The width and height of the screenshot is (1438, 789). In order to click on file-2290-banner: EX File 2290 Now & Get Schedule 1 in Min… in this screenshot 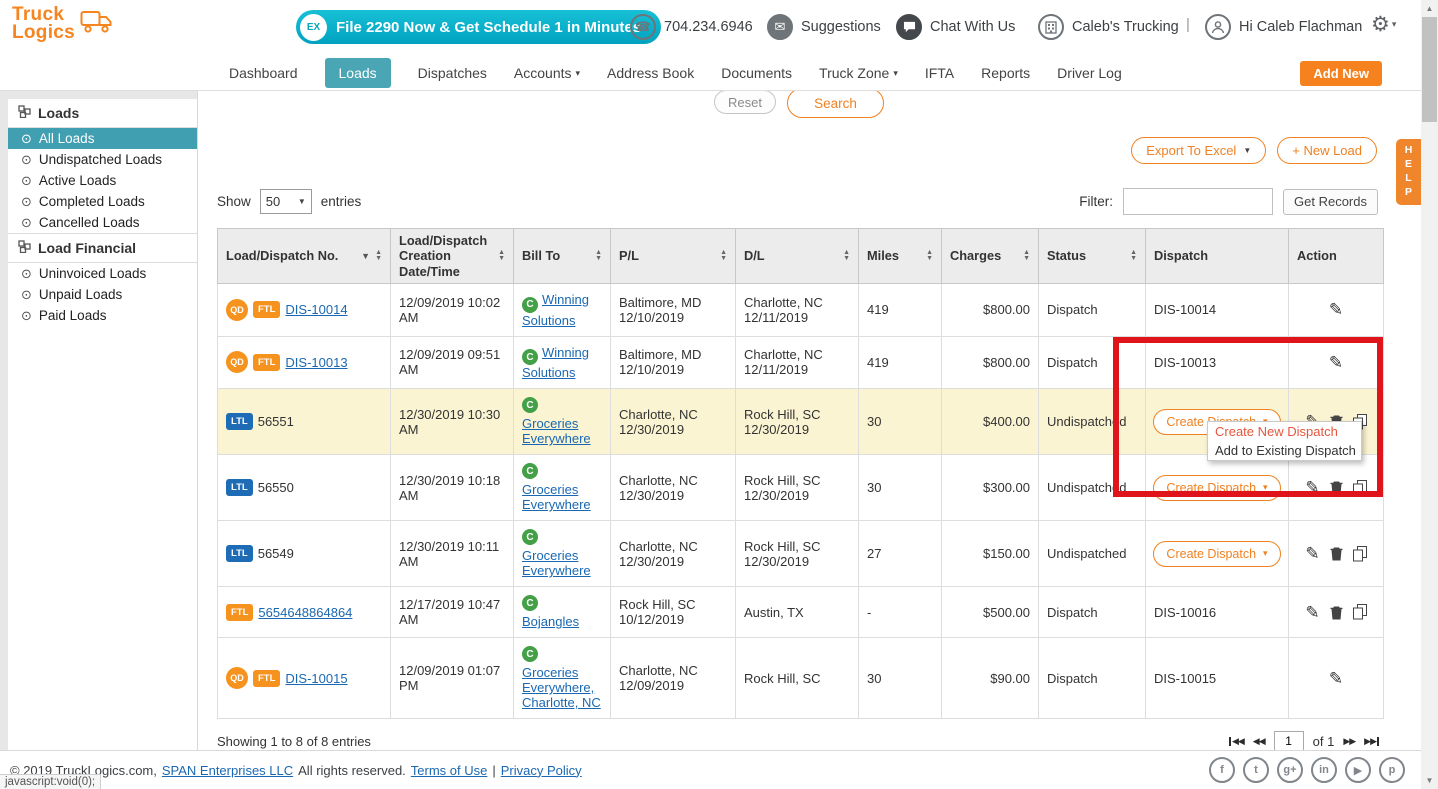, I will do `click(479, 27)`.